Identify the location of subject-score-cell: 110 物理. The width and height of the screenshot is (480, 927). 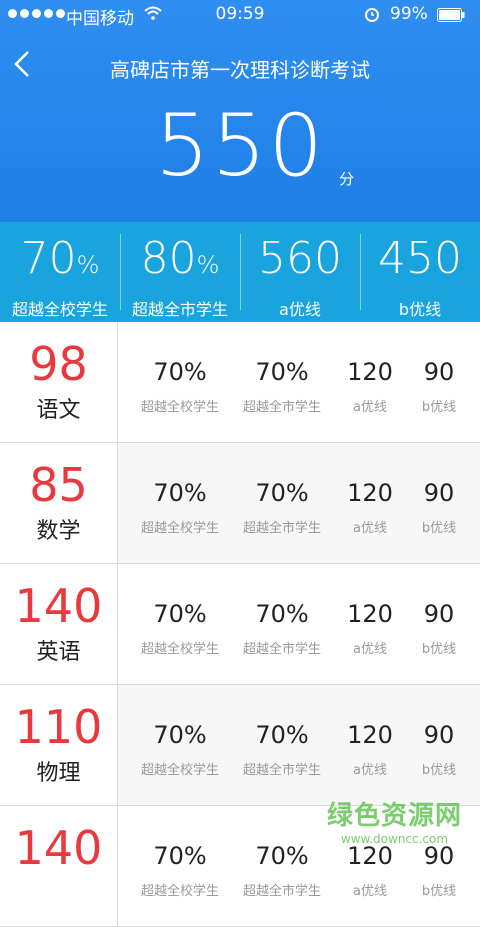
(59, 745).